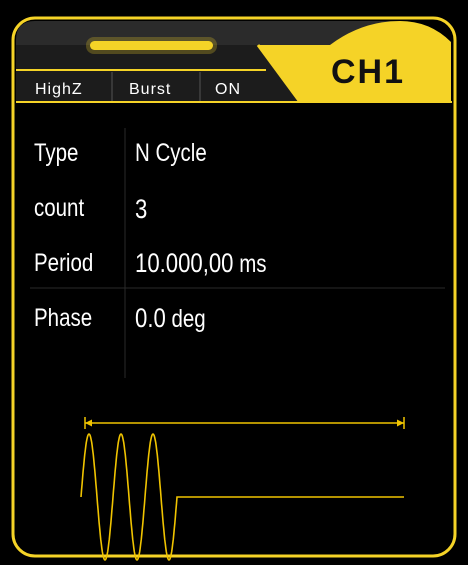 The image size is (468, 565). Describe the element at coordinates (228, 90) in the screenshot. I see `tab-output-state: ON` at that location.